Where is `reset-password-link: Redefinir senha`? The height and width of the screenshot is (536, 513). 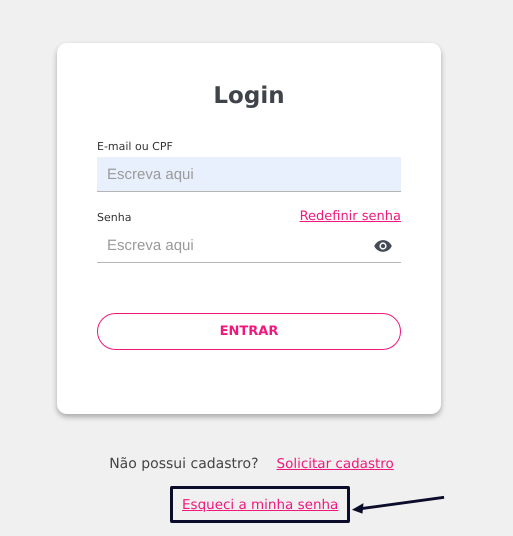 reset-password-link: Redefinir senha is located at coordinates (350, 216).